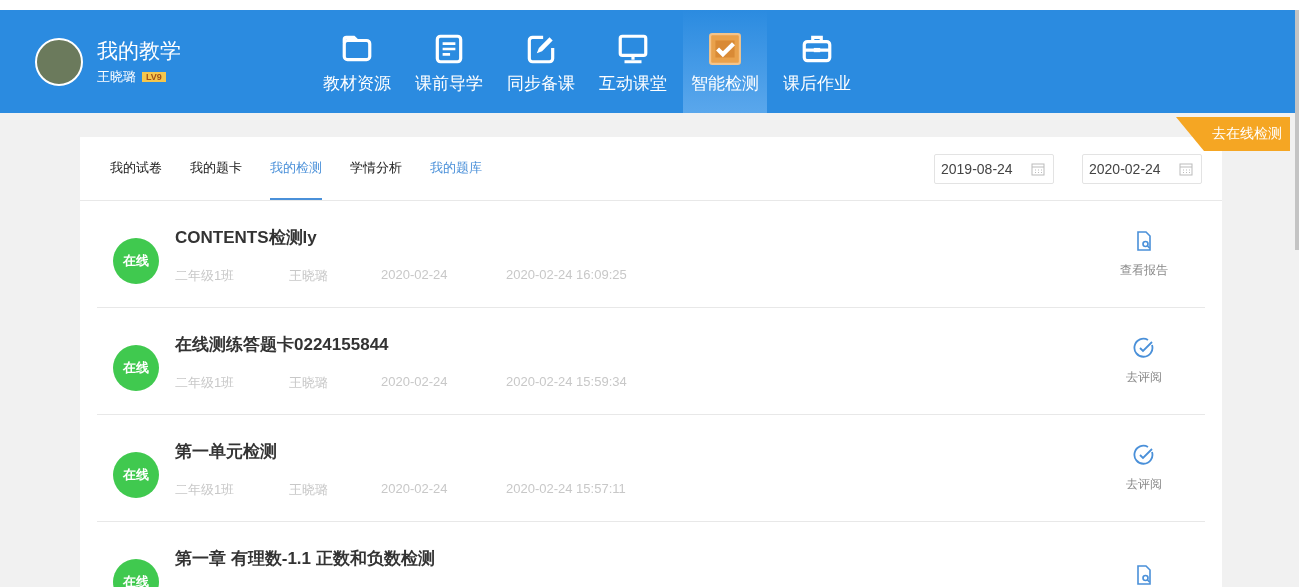 This screenshot has height=587, width=1299. What do you see at coordinates (449, 61) in the screenshot?
I see `nav-item: 课前导学` at bounding box center [449, 61].